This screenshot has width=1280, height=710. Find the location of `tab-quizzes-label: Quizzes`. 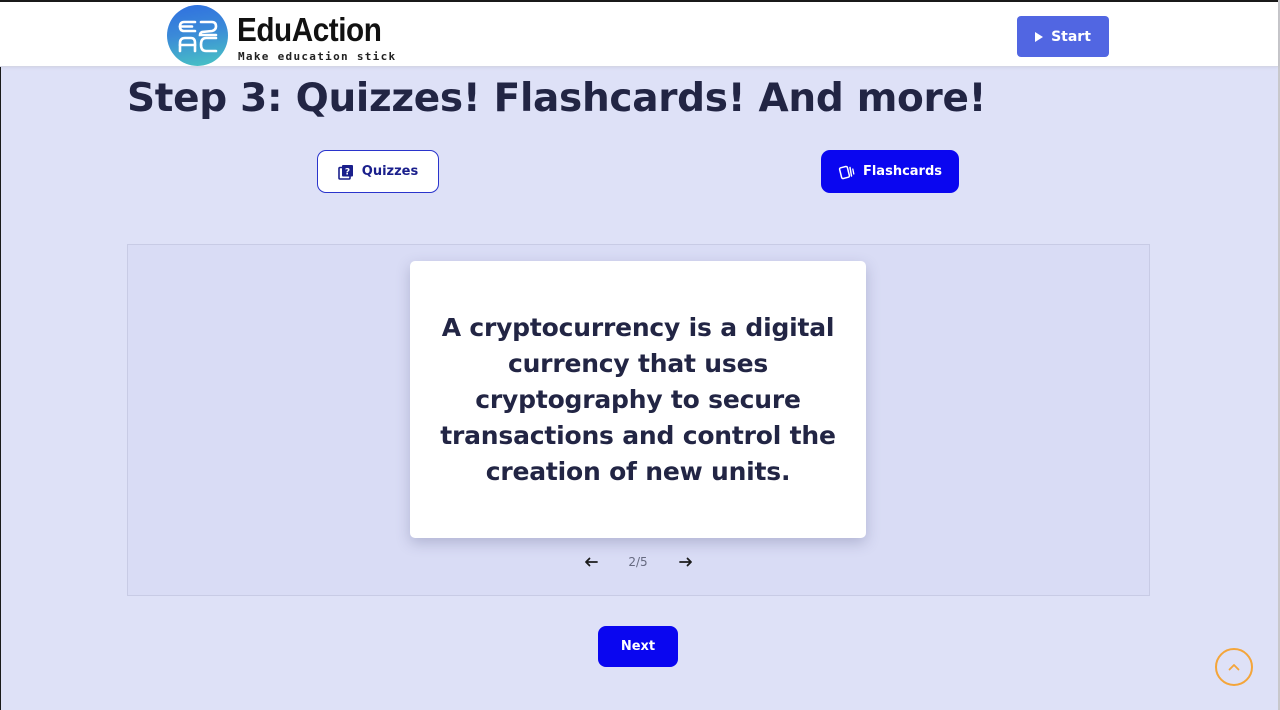

tab-quizzes-label: Quizzes is located at coordinates (390, 171).